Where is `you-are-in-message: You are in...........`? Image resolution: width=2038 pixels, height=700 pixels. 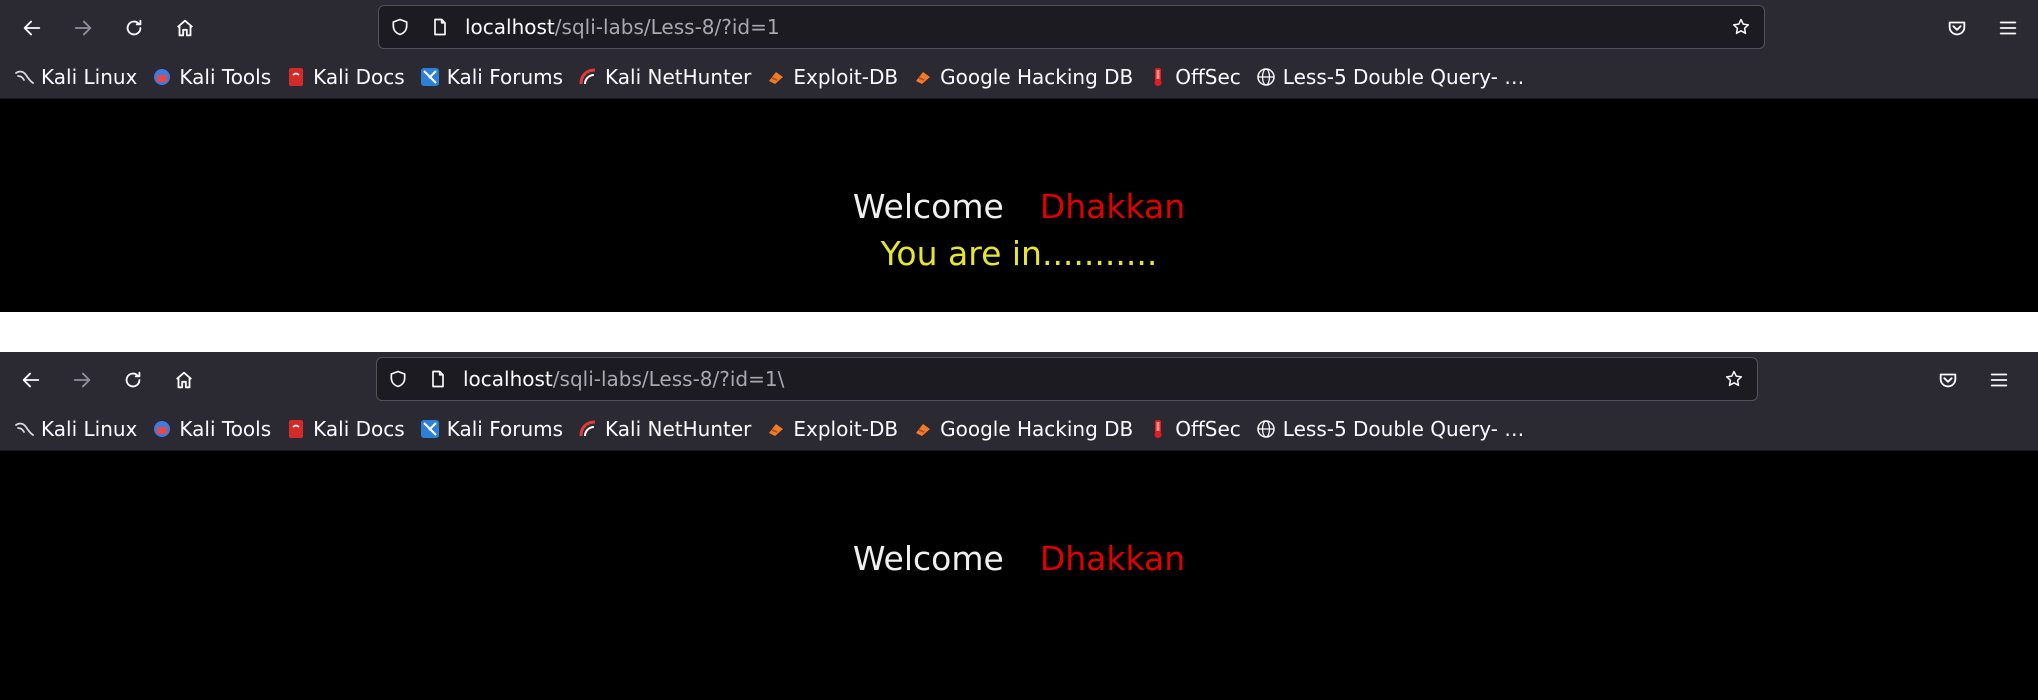
you-are-in-message: You are in........... is located at coordinates (1019, 253).